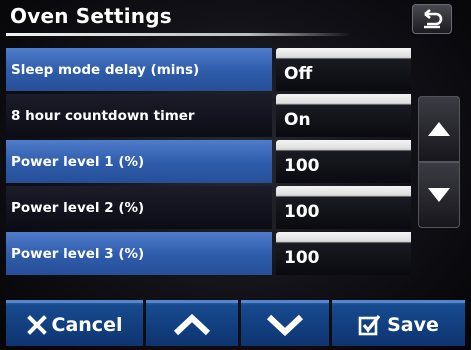 This screenshot has height=350, width=471. Describe the element at coordinates (139, 115) in the screenshot. I see `setting-label: 8 hour countdown timer` at that location.